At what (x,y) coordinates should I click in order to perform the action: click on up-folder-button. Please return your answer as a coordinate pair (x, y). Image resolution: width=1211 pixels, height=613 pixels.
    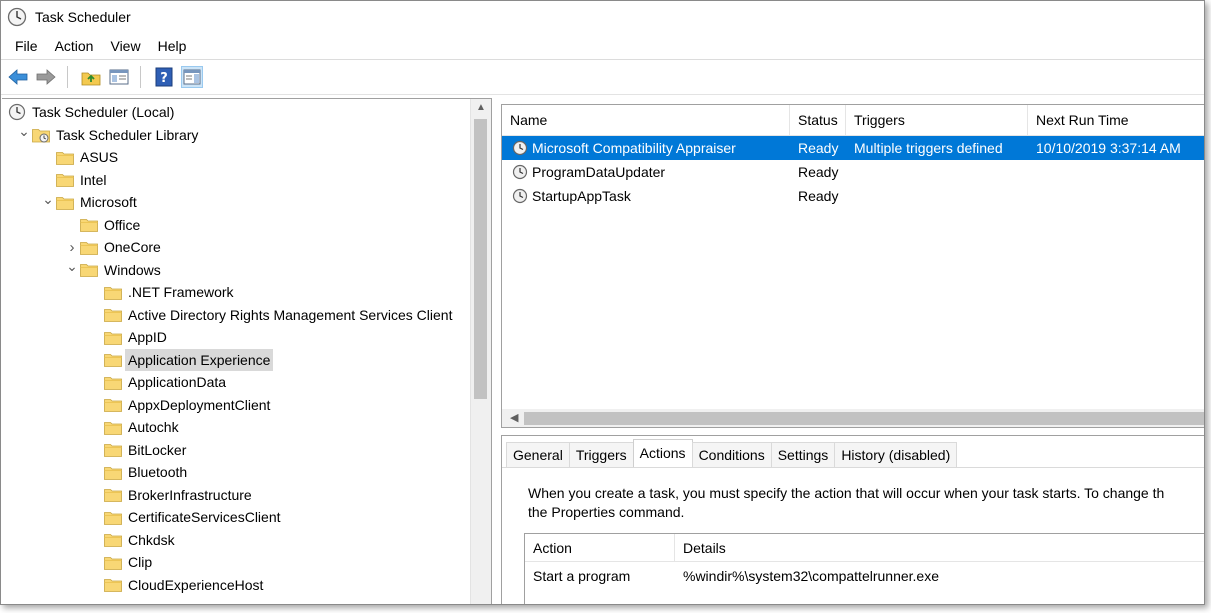
    Looking at the image, I should click on (91, 77).